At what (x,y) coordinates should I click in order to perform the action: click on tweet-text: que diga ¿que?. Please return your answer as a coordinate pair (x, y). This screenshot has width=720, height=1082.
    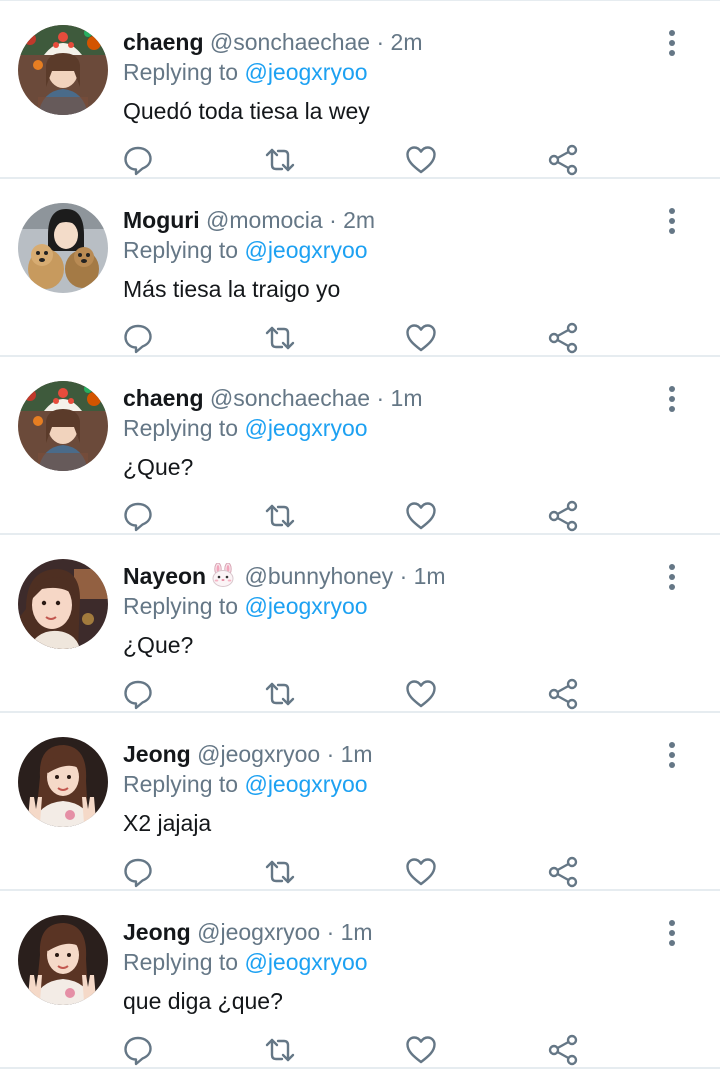
    Looking at the image, I should click on (203, 1001).